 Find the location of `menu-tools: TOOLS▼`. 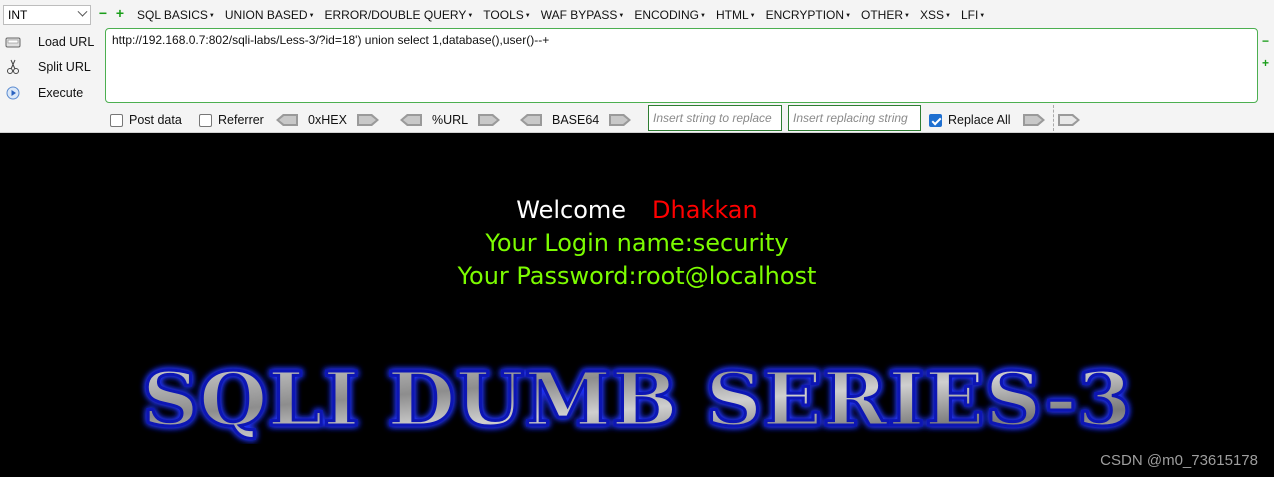

menu-tools: TOOLS▼ is located at coordinates (506, 15).